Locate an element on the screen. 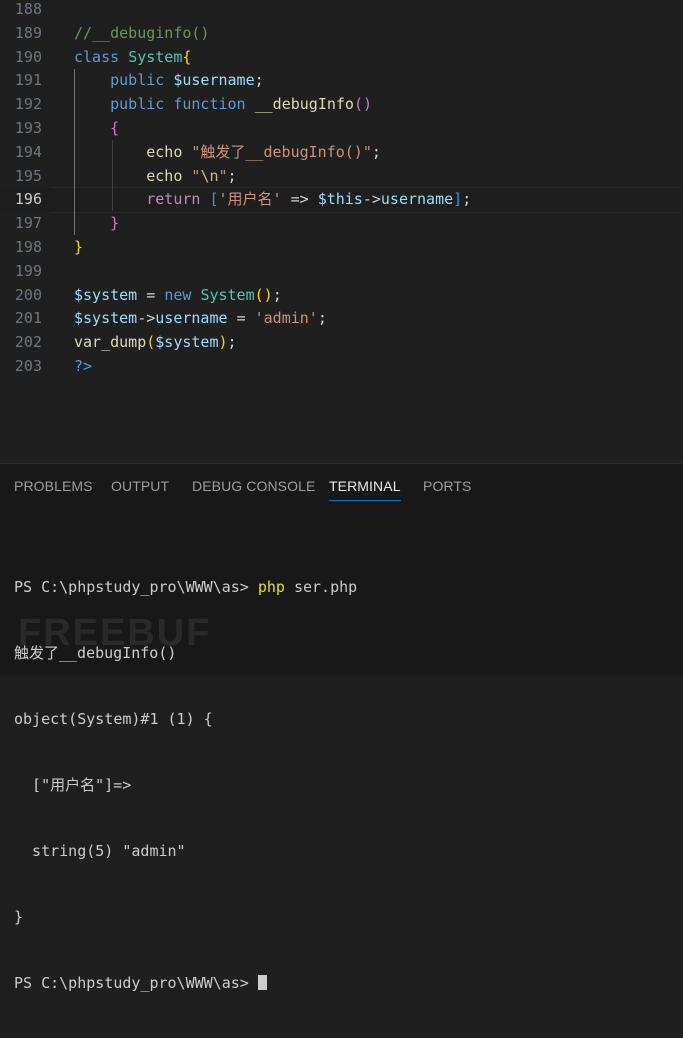  terminal-command-name: php is located at coordinates (271, 587).